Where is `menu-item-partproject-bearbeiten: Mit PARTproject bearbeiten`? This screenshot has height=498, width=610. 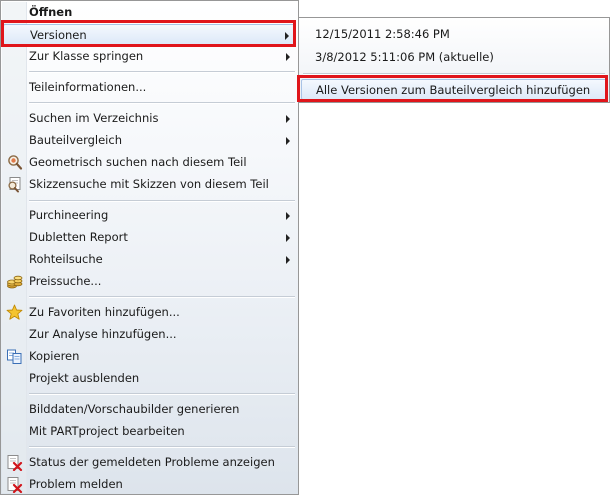 menu-item-partproject-bearbeiten: Mit PARTproject bearbeiten is located at coordinates (149, 431).